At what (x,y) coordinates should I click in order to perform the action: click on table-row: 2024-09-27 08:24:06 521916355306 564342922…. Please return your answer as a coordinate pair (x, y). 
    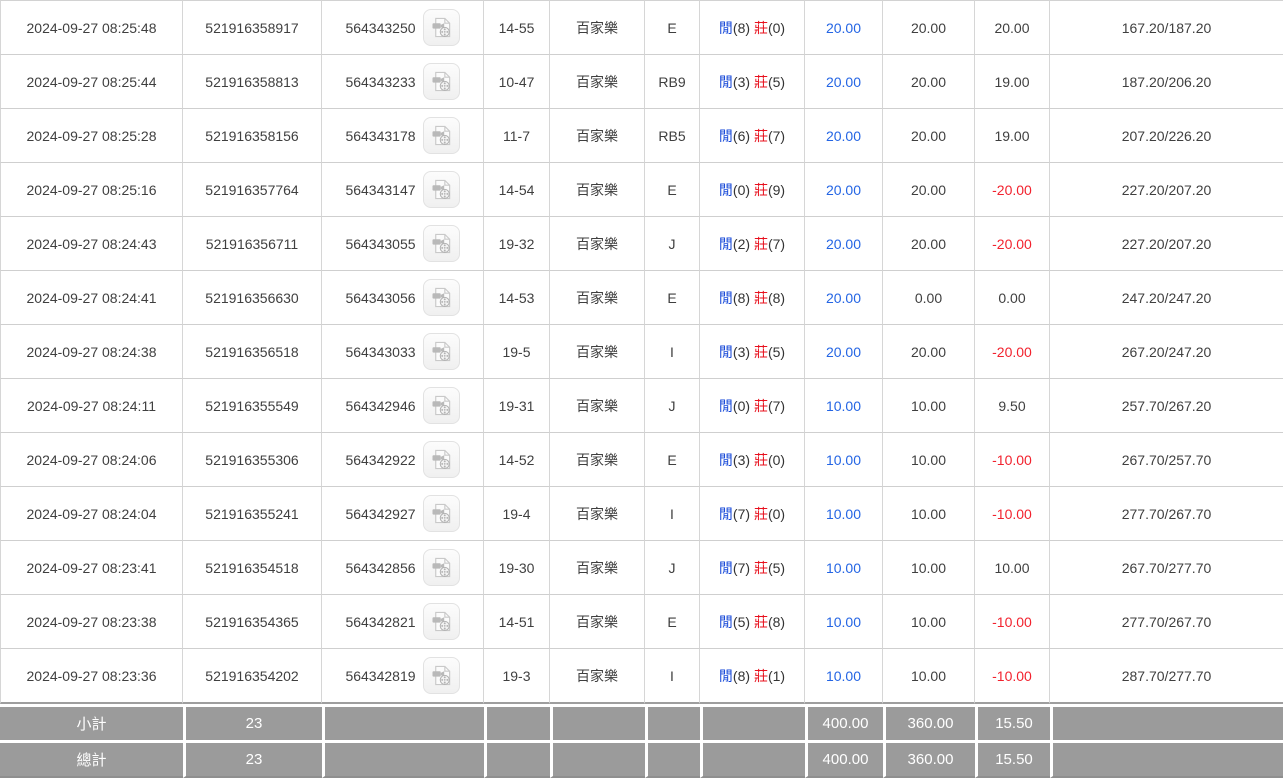
    Looking at the image, I should click on (641, 460).